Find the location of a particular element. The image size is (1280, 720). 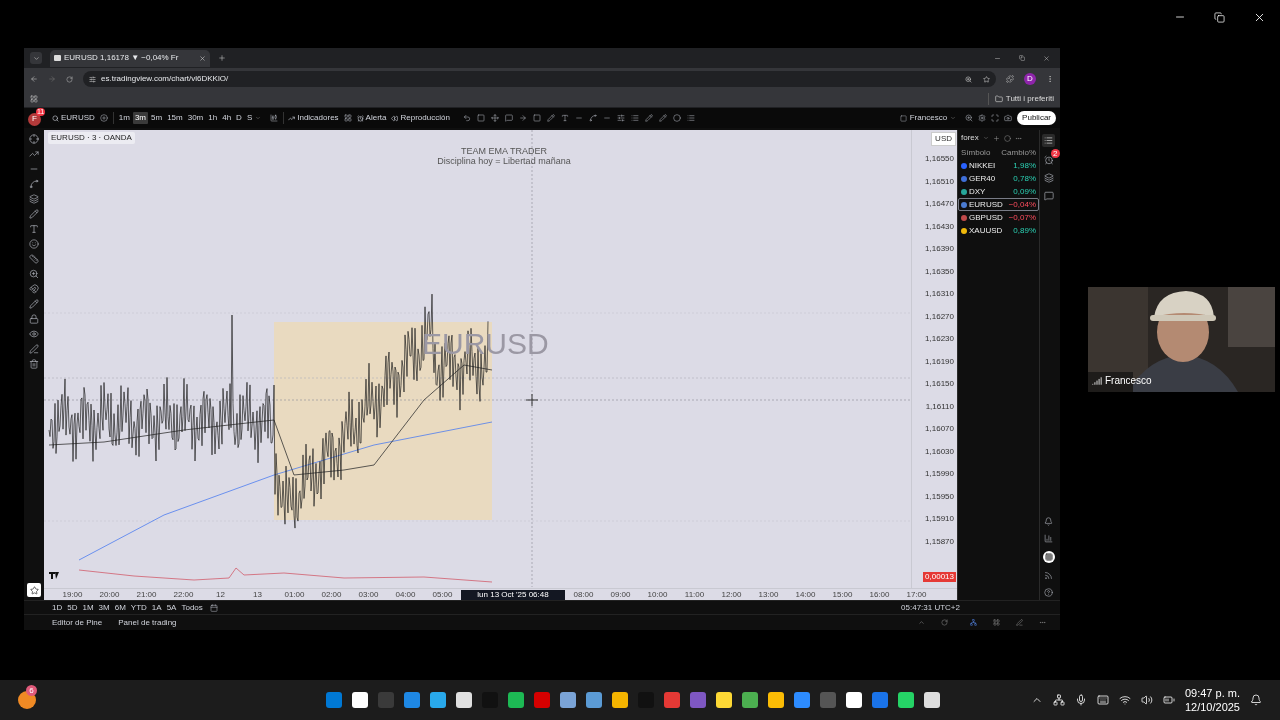

alert-button: Alerta is located at coordinates (371, 118).